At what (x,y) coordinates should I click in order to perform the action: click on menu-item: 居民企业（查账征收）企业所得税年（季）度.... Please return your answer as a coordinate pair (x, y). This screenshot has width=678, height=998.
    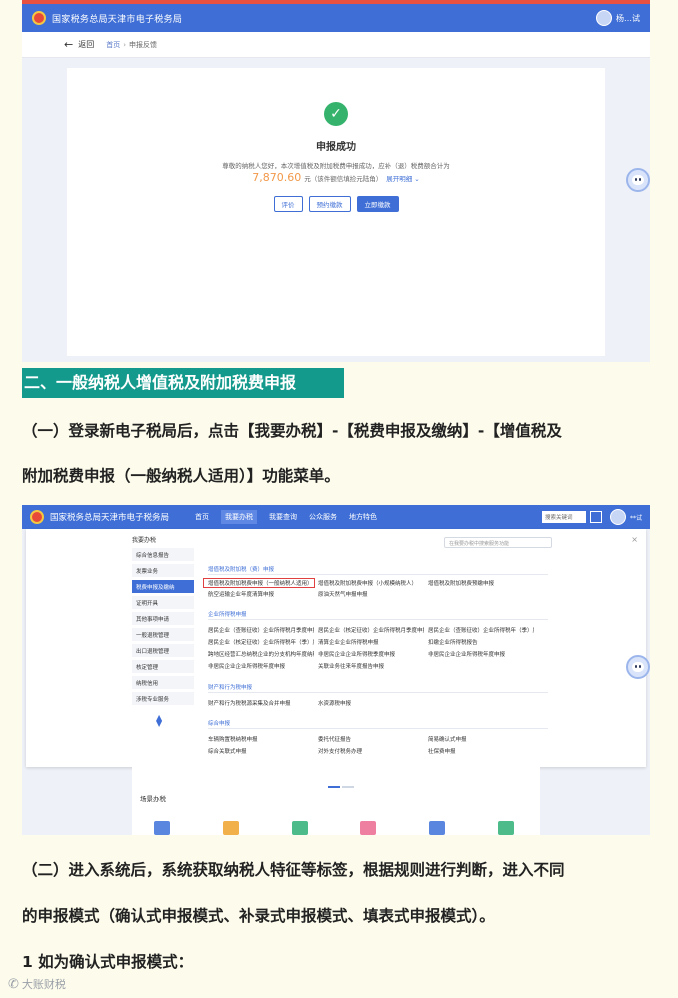
    Looking at the image, I should click on (479, 630).